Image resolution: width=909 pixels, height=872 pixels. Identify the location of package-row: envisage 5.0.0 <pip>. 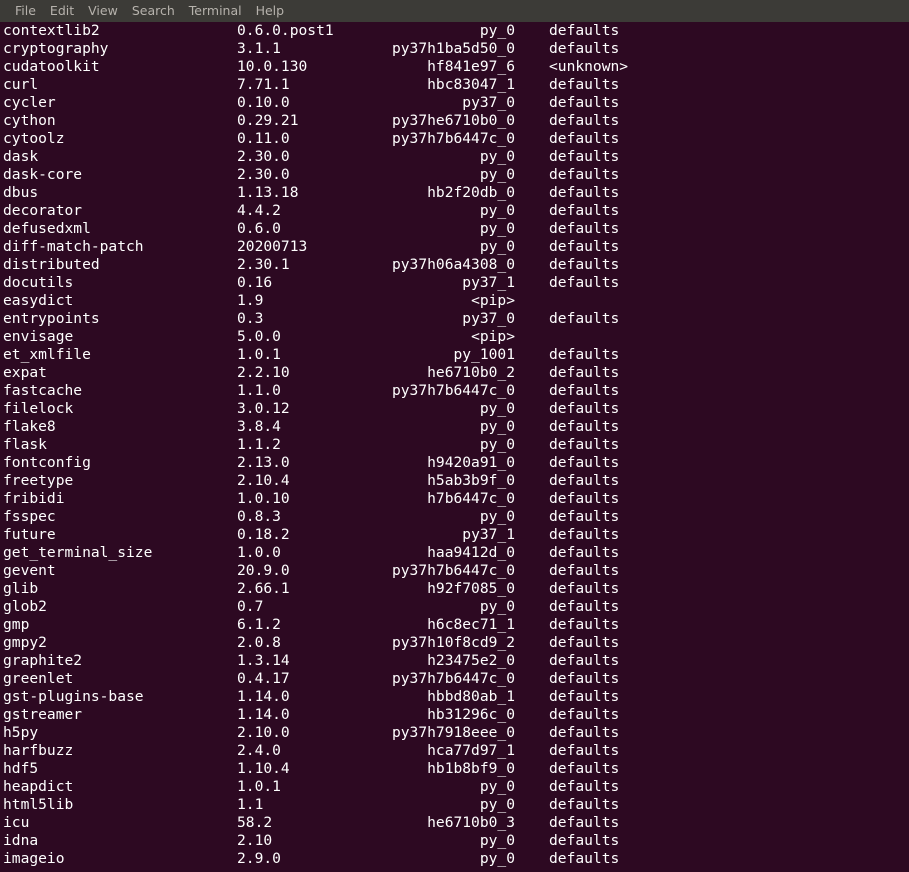
(456, 337).